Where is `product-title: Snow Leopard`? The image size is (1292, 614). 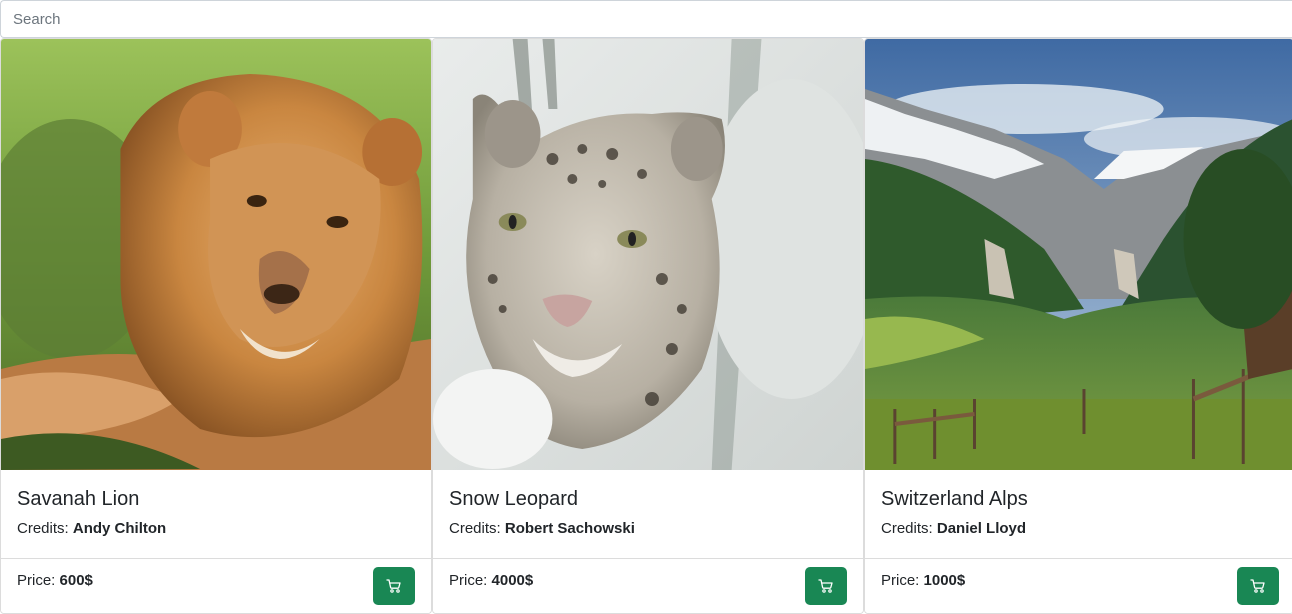
product-title: Snow Leopard is located at coordinates (513, 499).